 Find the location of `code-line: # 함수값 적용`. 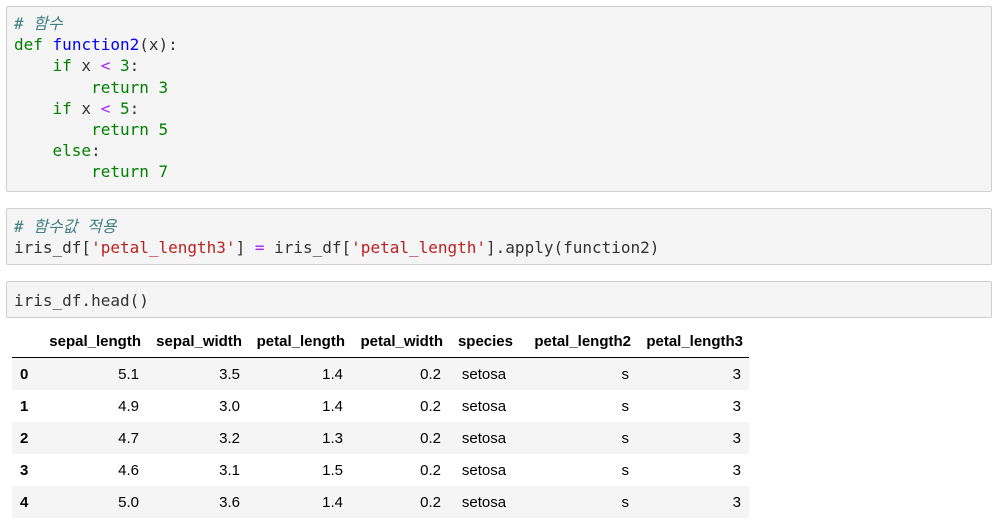

code-line: # 함수값 적용 is located at coordinates (336, 226).